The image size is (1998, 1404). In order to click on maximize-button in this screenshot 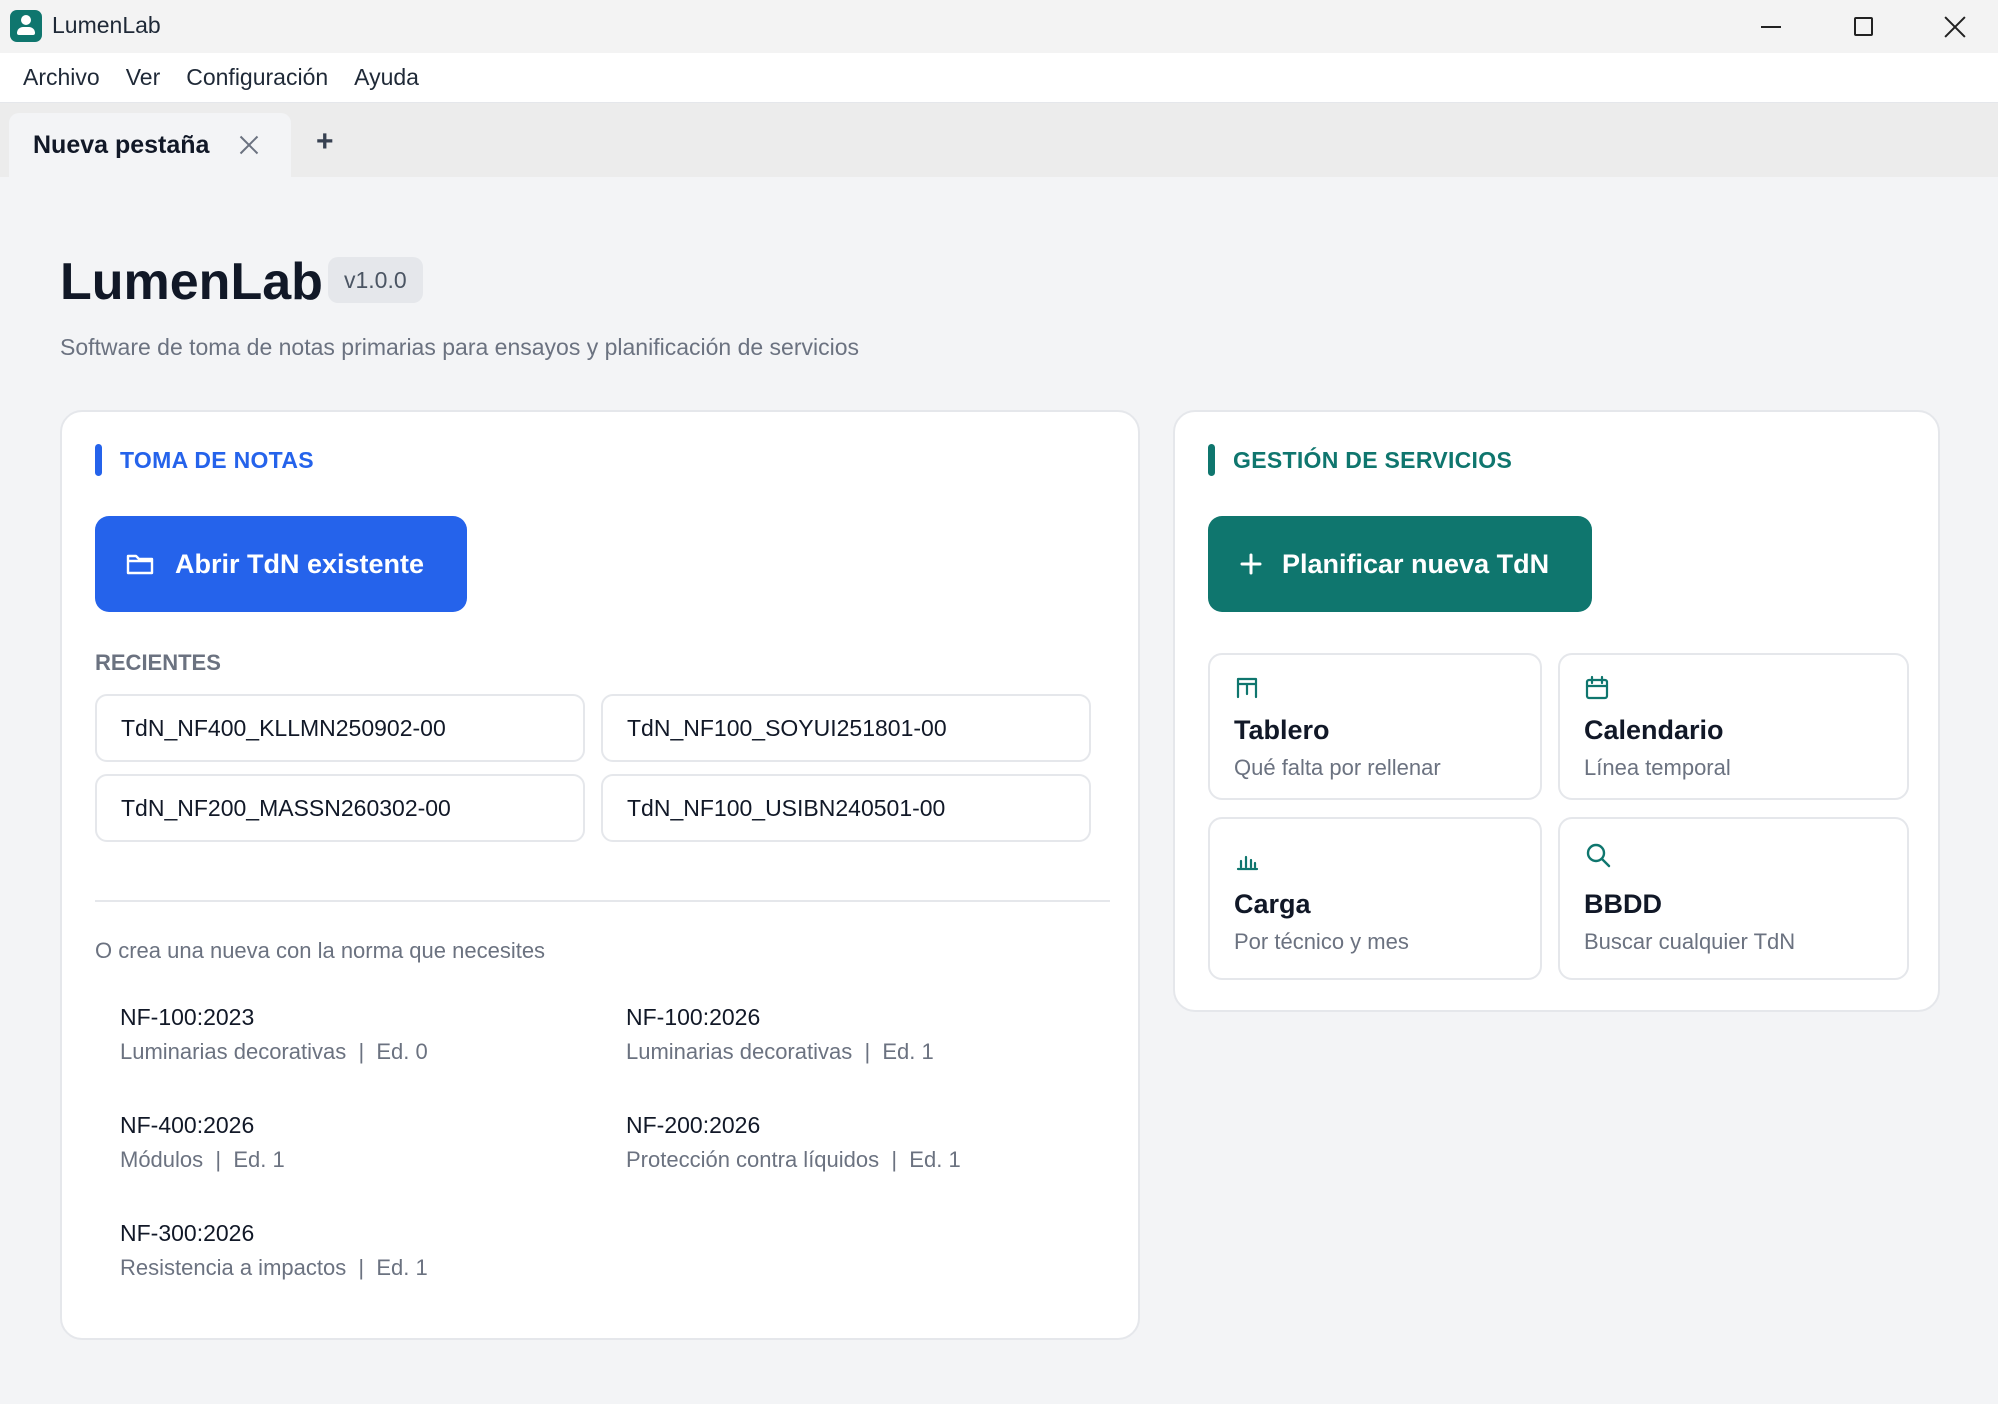, I will do `click(1863, 26)`.